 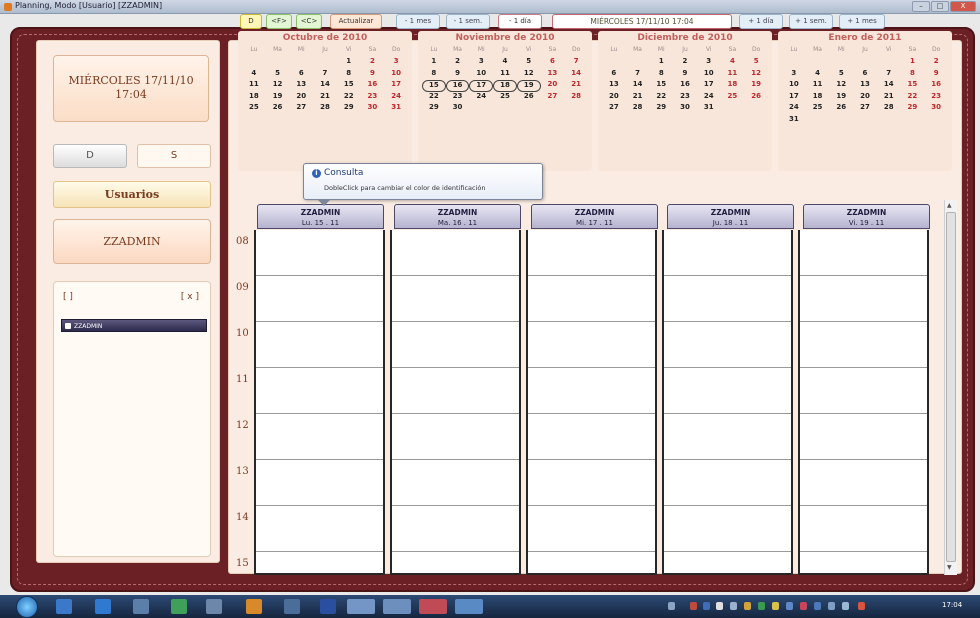 I want to click on select-all-button: [ x ], so click(x=190, y=297).